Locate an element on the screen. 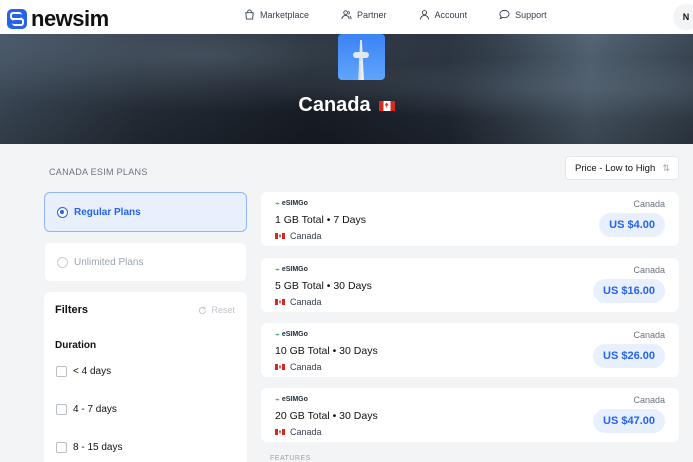 This screenshot has height=462, width=693. plan-name: 10 GB Total • 30 Days is located at coordinates (326, 351).